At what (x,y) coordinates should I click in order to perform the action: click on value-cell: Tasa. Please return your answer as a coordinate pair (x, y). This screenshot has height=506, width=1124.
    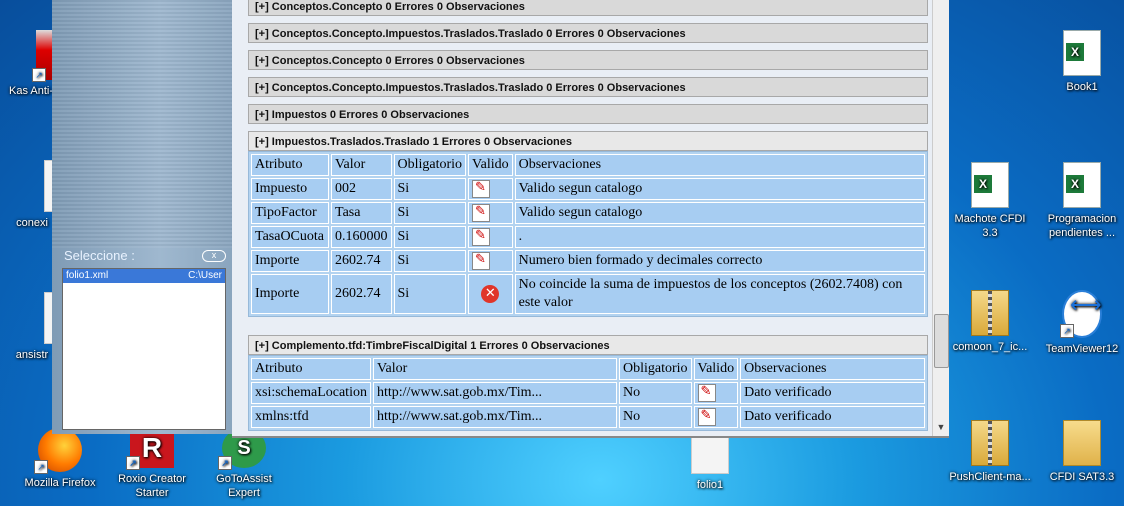
    Looking at the image, I should click on (361, 213).